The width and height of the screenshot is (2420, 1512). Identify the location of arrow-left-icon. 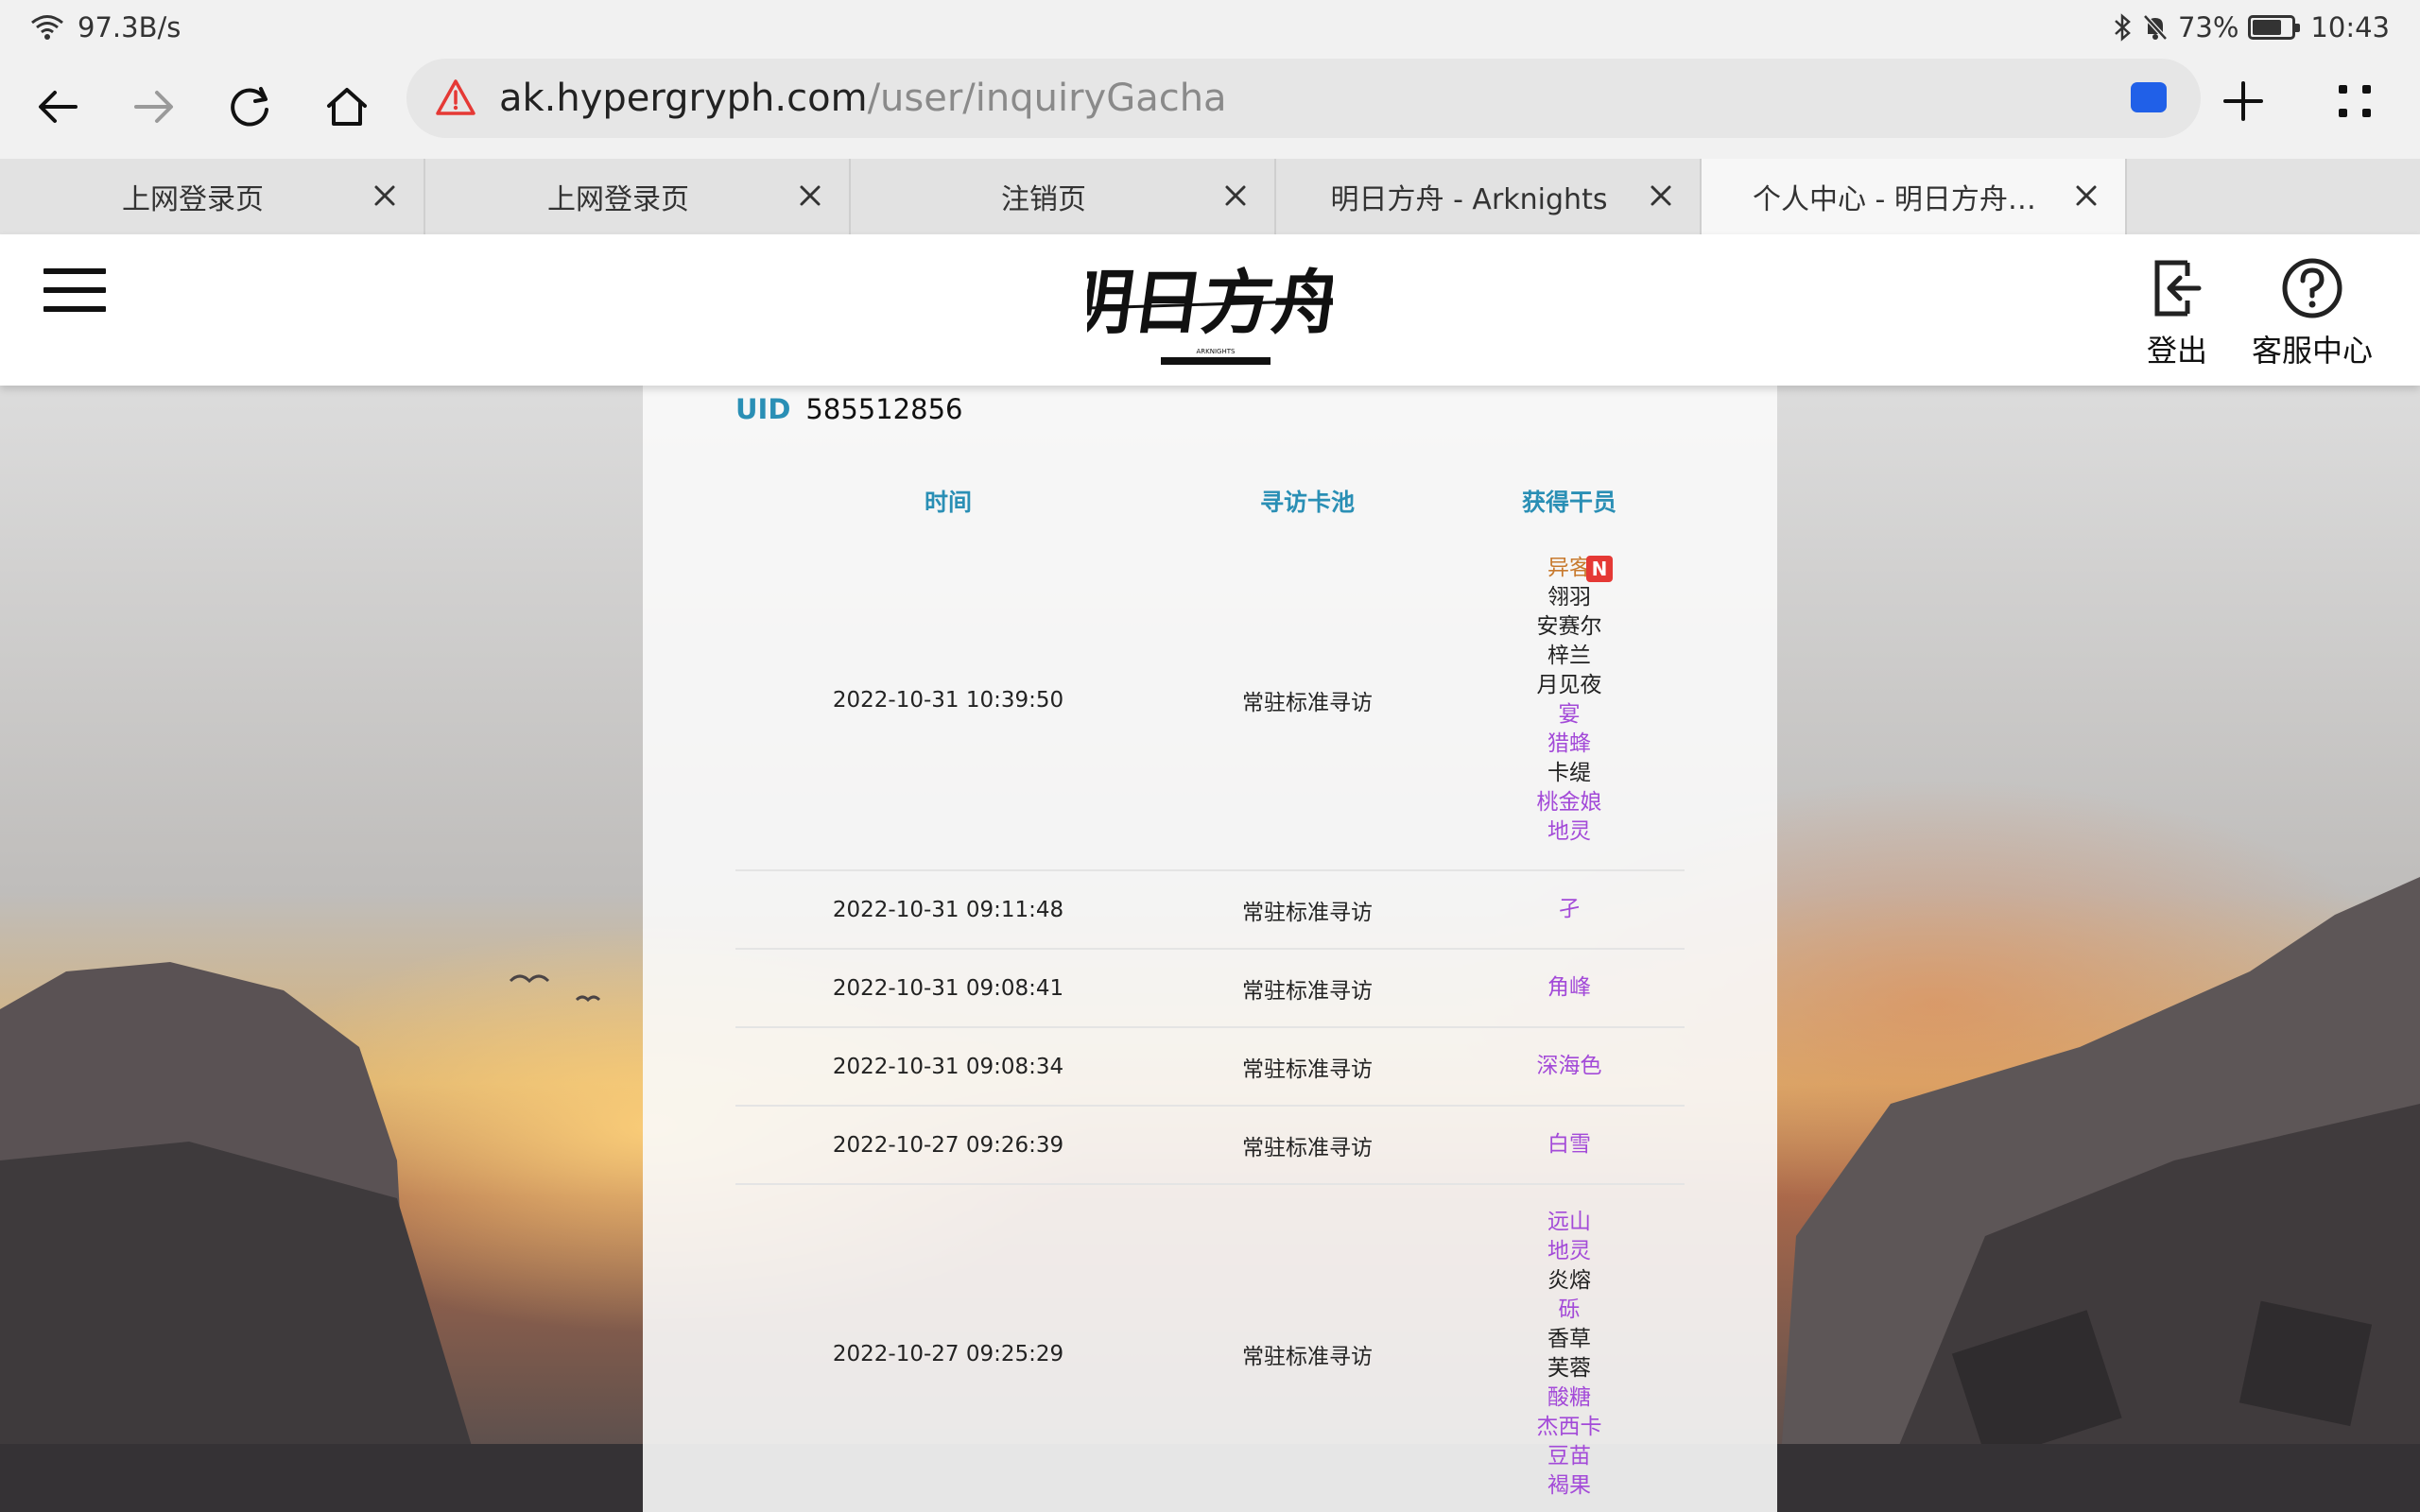
(58, 107).